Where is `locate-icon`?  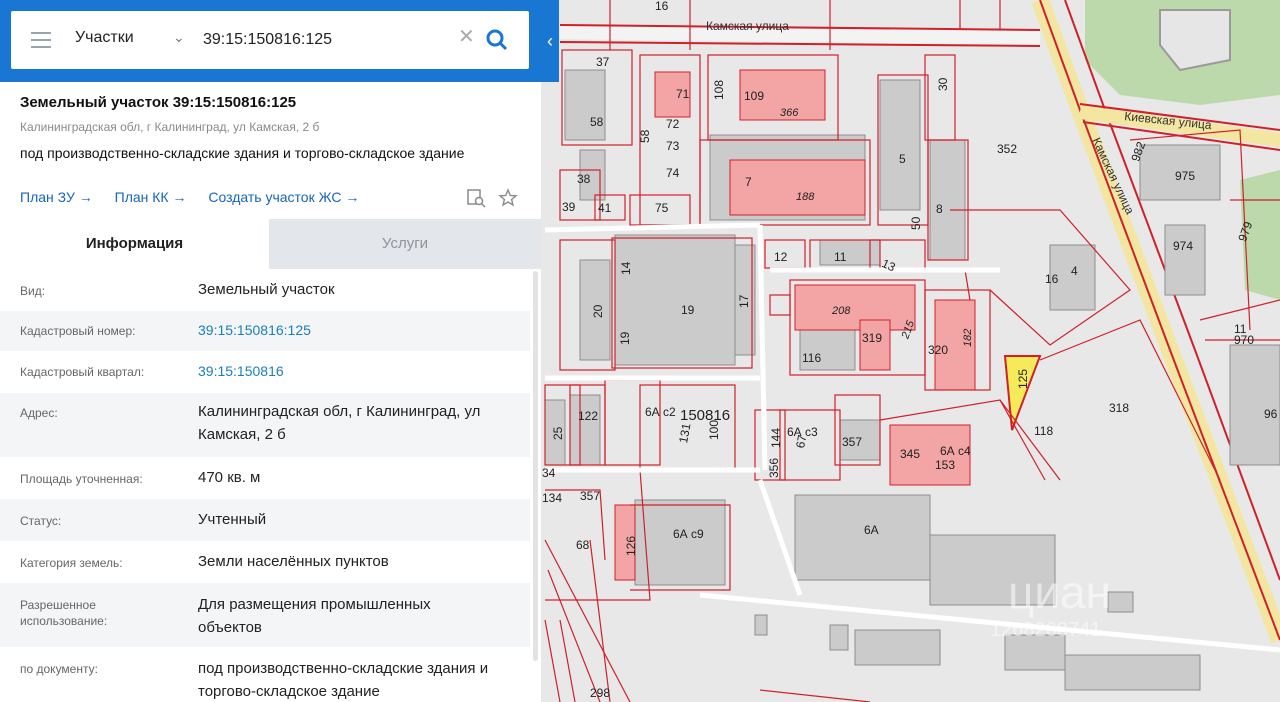
locate-icon is located at coordinates (476, 198).